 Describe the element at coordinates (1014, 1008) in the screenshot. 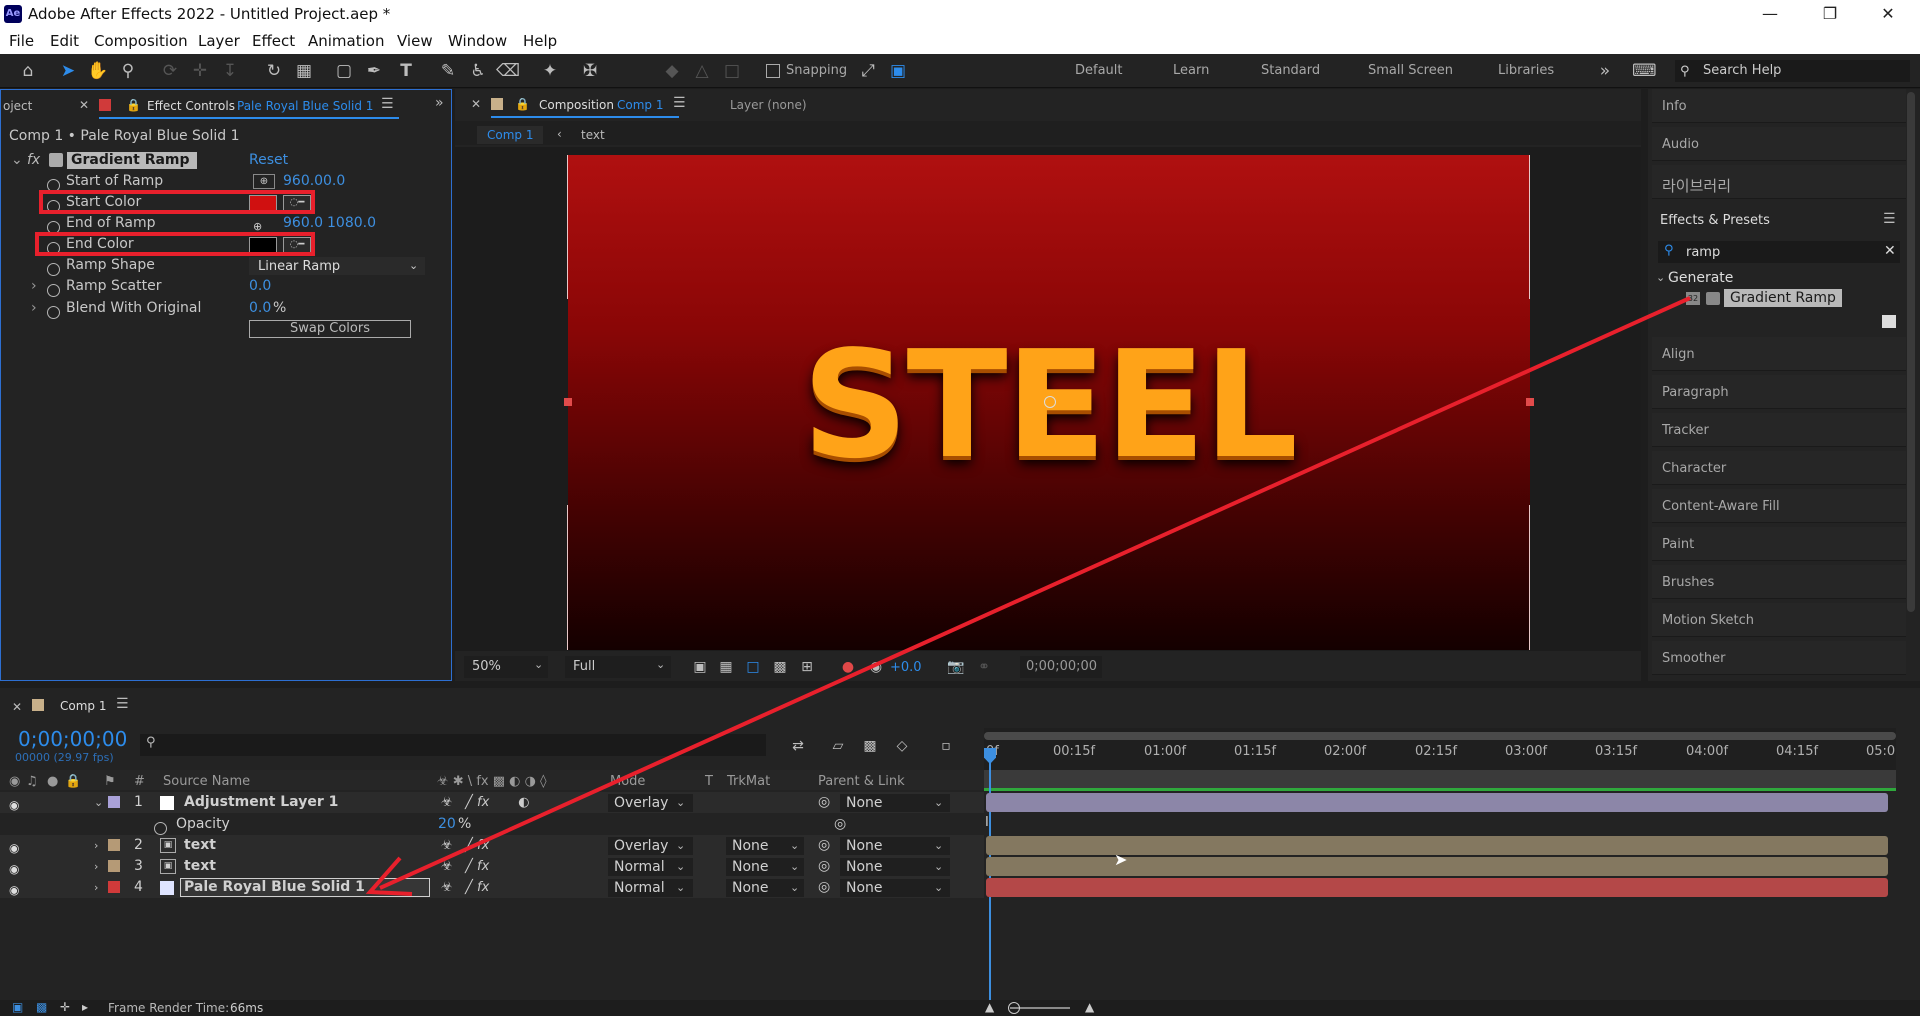

I see `zoom-slider-thumb` at that location.